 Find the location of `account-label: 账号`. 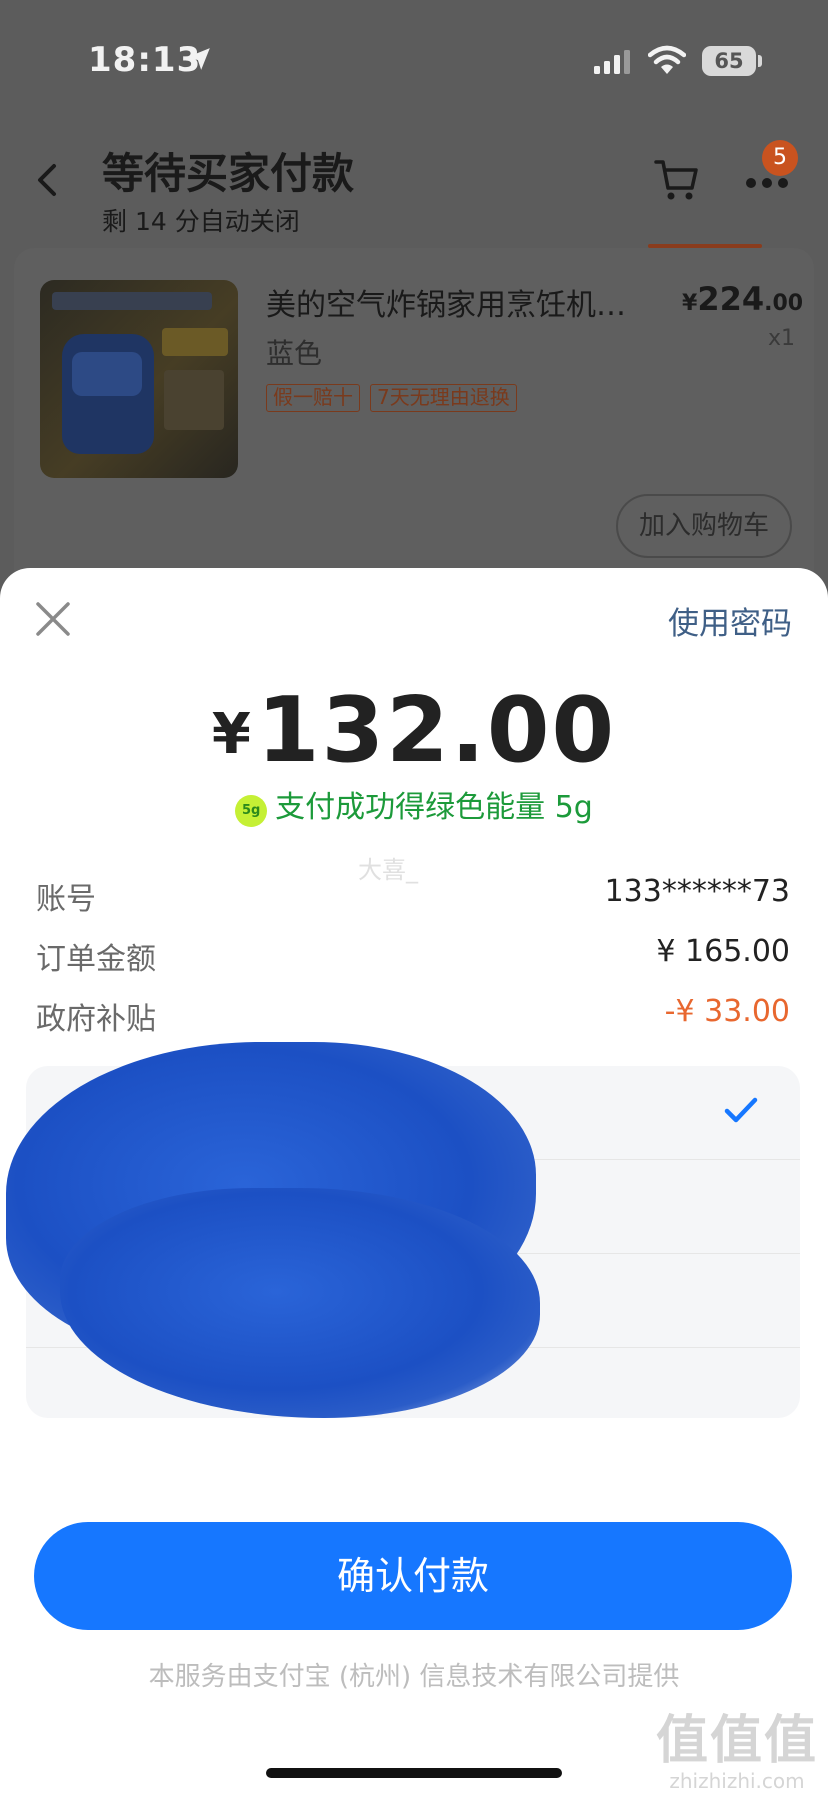

account-label: 账号 is located at coordinates (66, 899).